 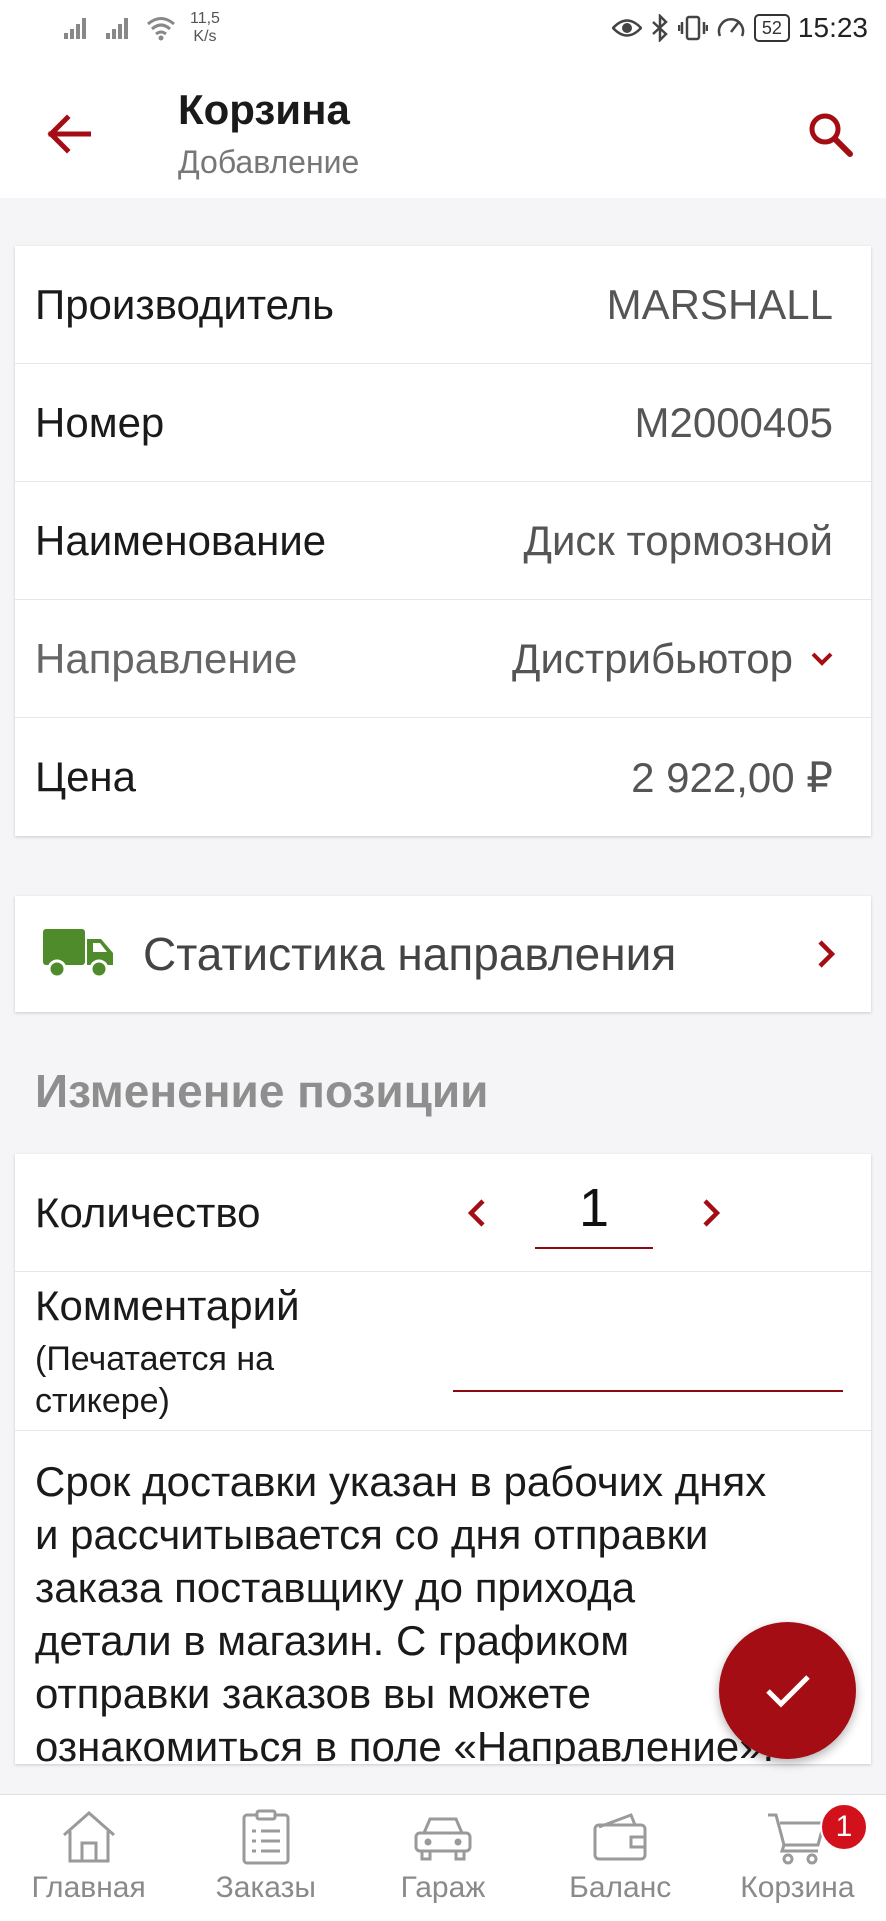 I want to click on quantity-increase-button, so click(x=711, y=1213).